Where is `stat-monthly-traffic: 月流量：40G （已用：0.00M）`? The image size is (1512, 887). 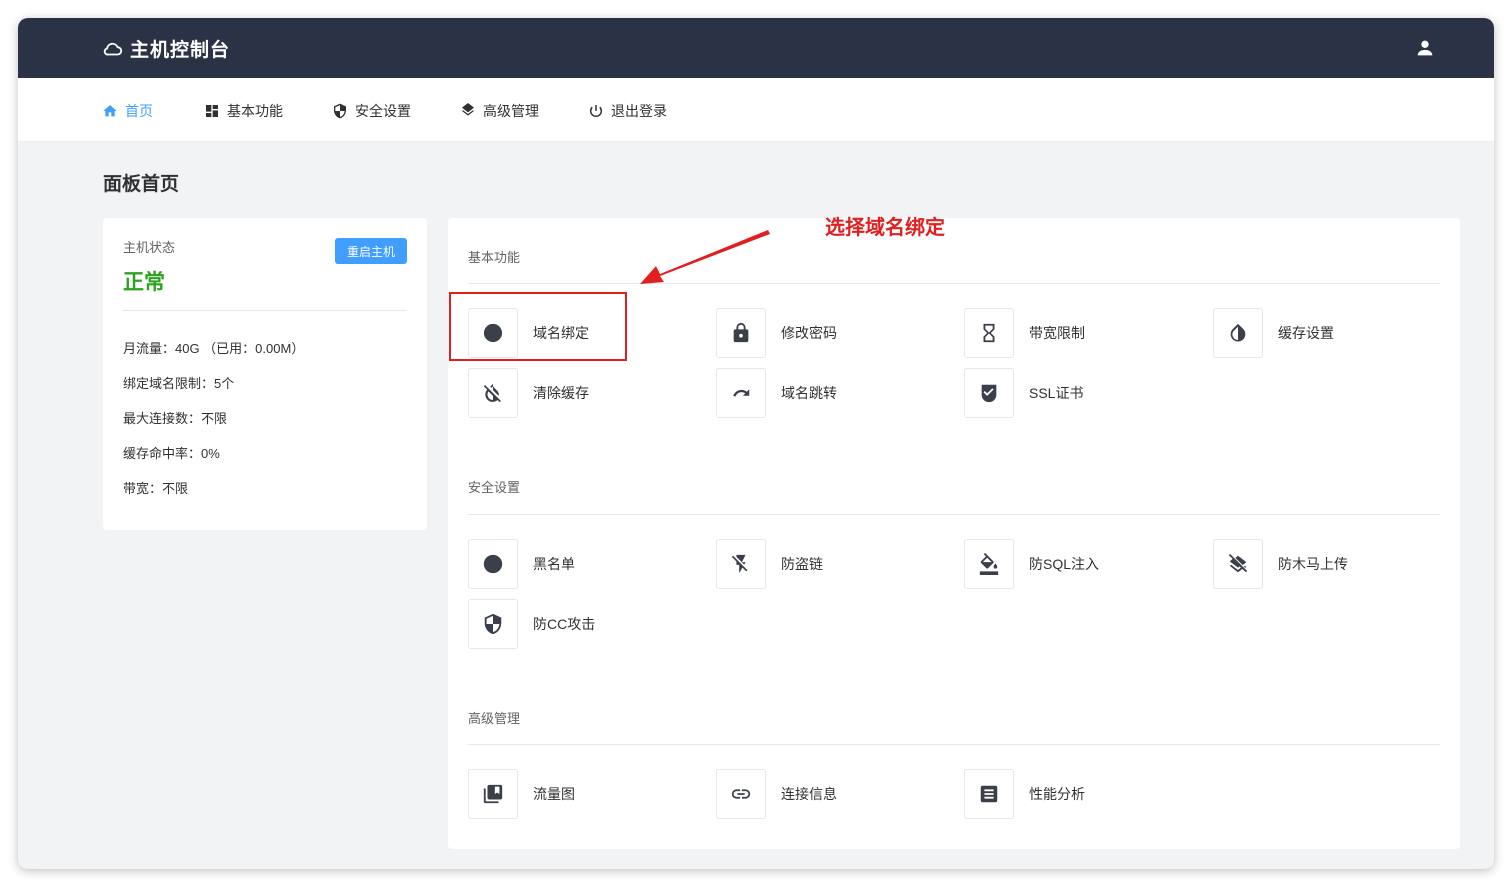 stat-monthly-traffic: 月流量：40G （已用：0.00M） is located at coordinates (214, 348).